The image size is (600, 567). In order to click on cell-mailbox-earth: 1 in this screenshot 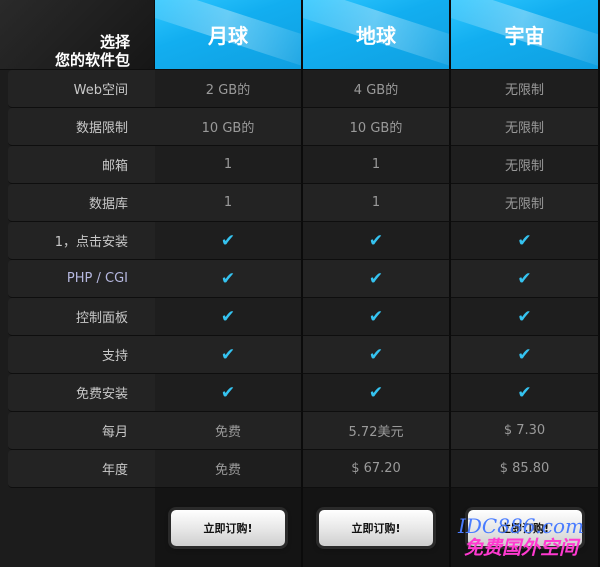, I will do `click(377, 165)`.